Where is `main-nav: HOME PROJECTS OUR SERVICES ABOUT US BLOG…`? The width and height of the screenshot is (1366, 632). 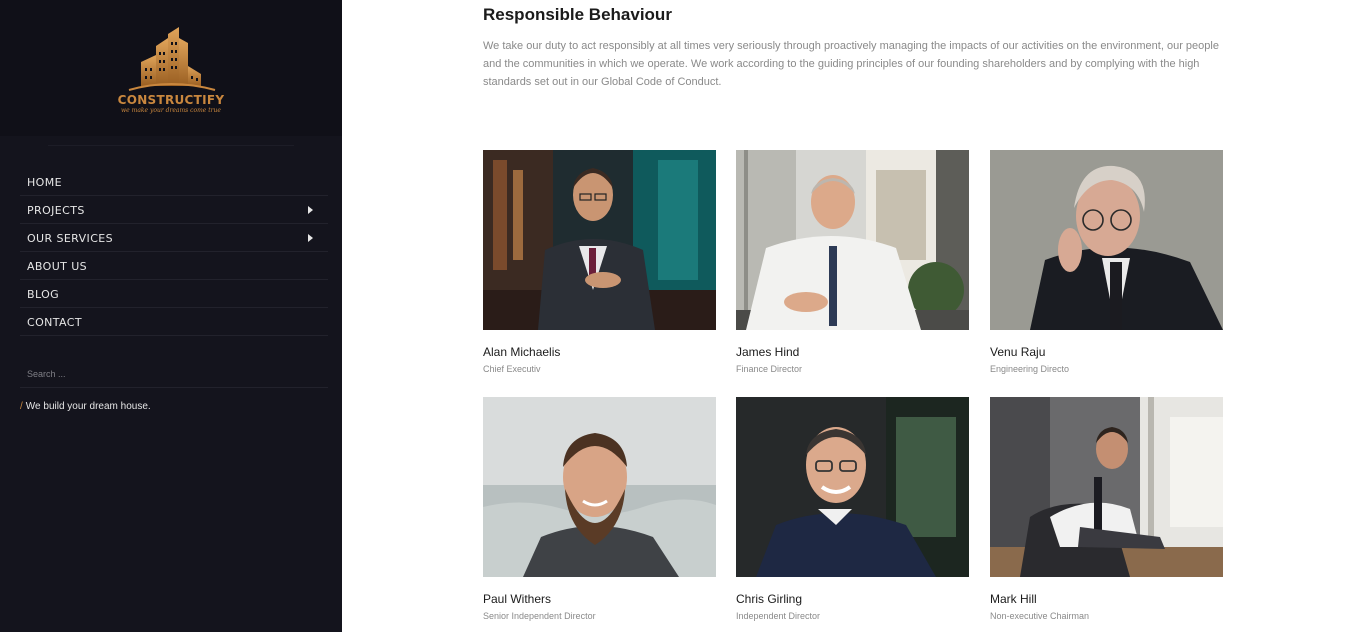
main-nav: HOME PROJECTS OUR SERVICES ABOUT US BLOG… is located at coordinates (174, 252).